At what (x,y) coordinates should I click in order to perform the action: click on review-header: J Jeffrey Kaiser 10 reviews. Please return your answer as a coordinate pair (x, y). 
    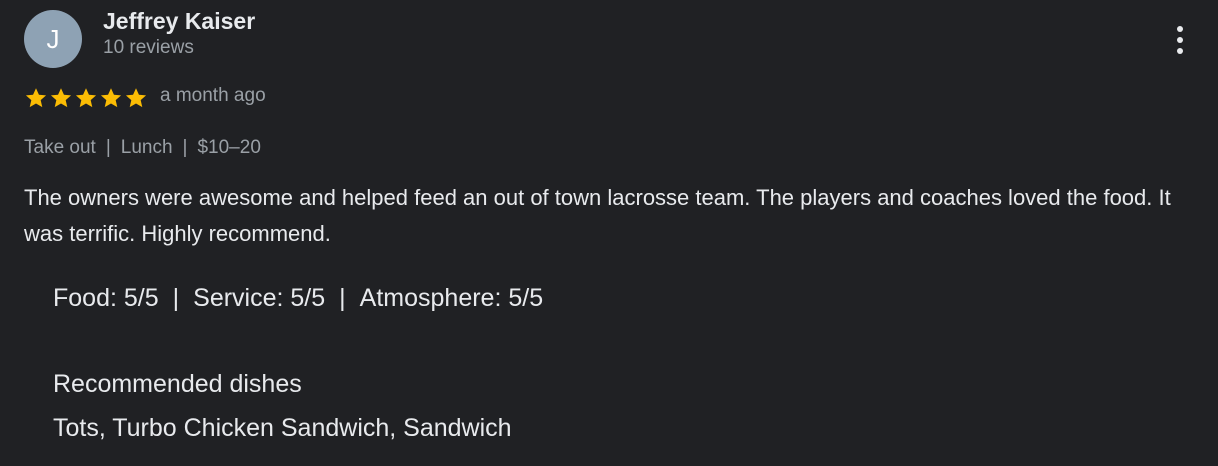
    Looking at the image, I should click on (139, 37).